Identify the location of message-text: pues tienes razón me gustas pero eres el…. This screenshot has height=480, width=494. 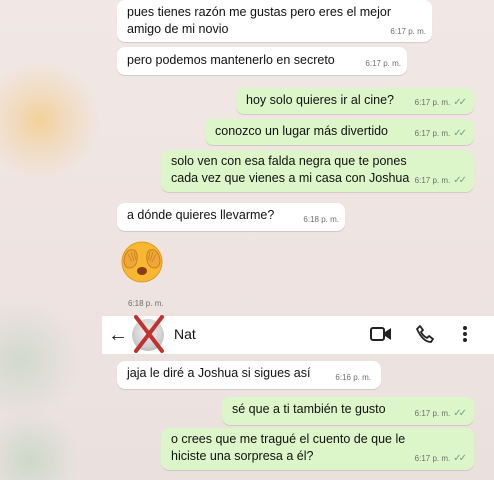
(259, 20).